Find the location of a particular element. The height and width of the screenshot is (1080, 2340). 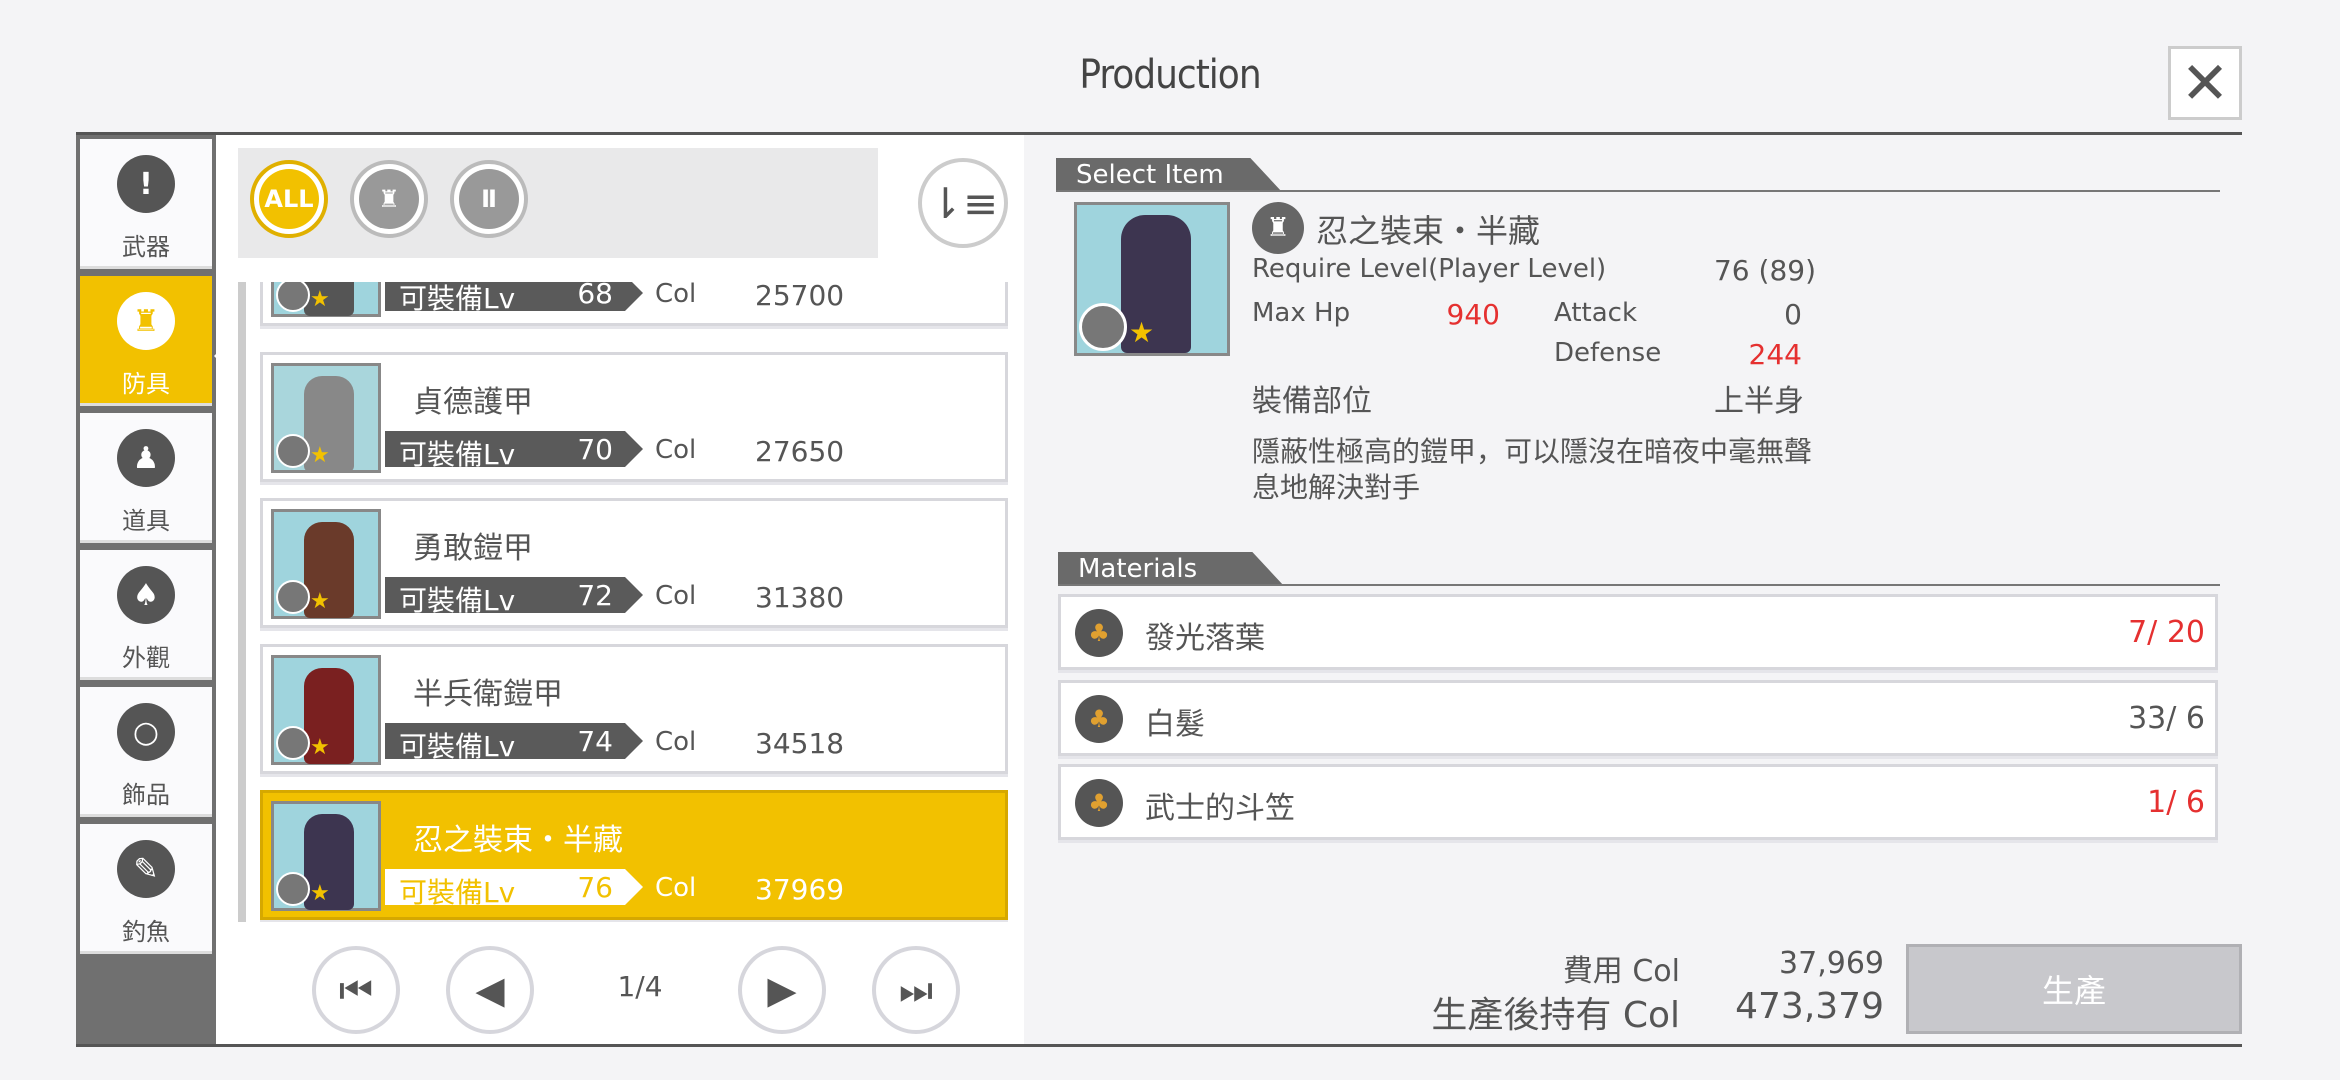

category-label: 釣魚 is located at coordinates (146, 932).